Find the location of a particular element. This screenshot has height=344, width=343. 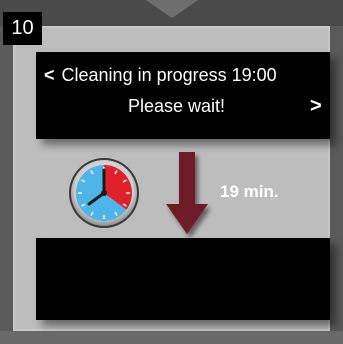

device-frame-bottom is located at coordinates (171, 337).